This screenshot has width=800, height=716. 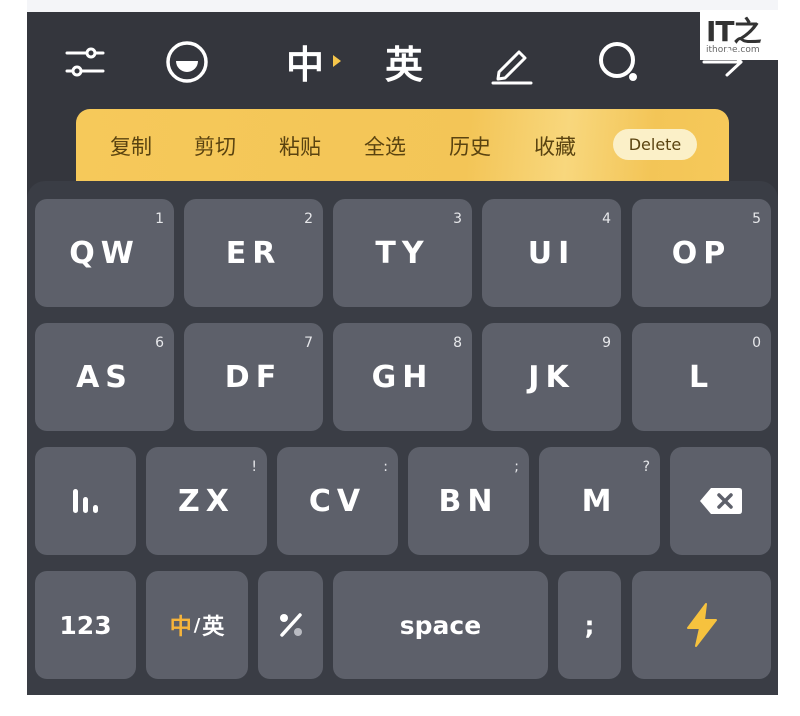 I want to click on key-label: UI, so click(x=551, y=253).